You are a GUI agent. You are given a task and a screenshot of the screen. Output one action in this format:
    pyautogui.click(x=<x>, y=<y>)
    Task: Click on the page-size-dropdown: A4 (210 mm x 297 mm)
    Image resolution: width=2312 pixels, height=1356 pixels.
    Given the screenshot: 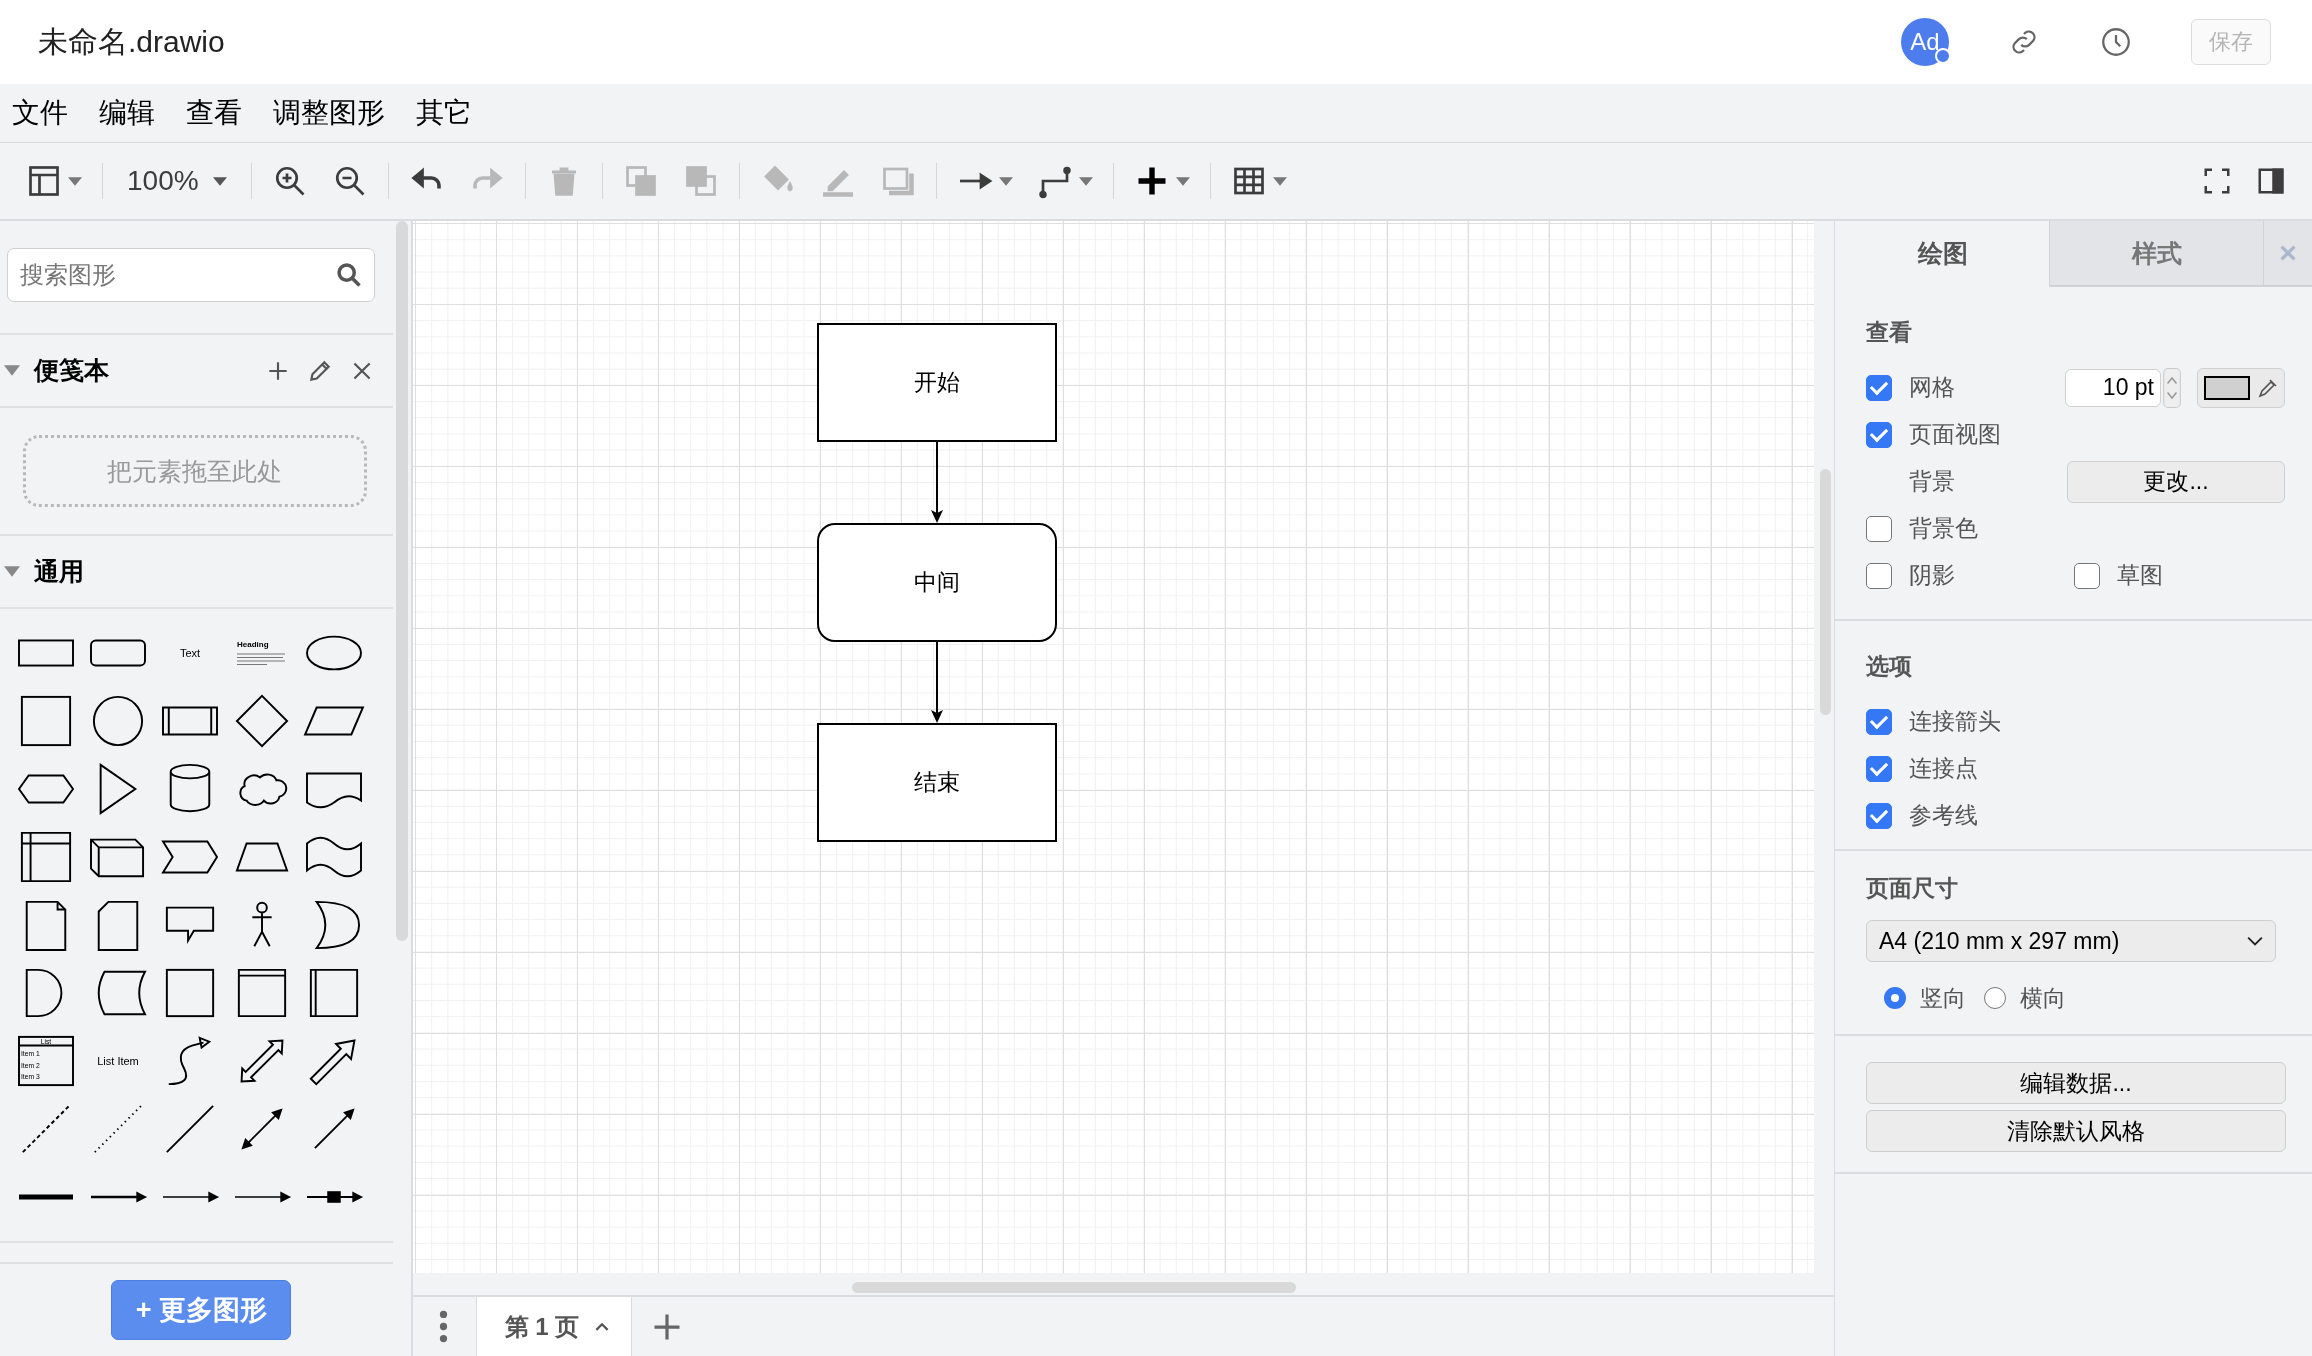 What is the action you would take?
    pyautogui.click(x=2071, y=941)
    